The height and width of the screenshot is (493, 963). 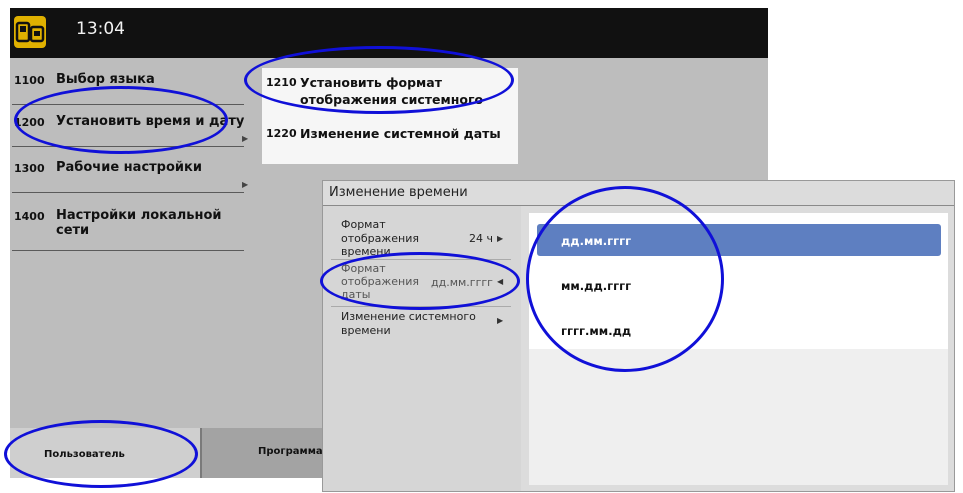 I want to click on menu-item-number: 1400, so click(x=29, y=216).